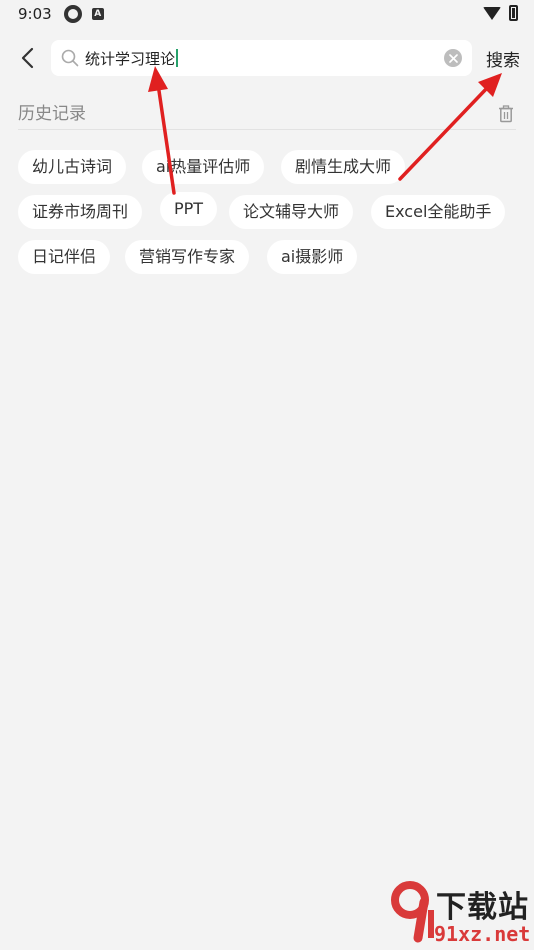 Image resolution: width=534 pixels, height=950 pixels. Describe the element at coordinates (291, 212) in the screenshot. I see `history-tag: 论文辅导大师` at that location.